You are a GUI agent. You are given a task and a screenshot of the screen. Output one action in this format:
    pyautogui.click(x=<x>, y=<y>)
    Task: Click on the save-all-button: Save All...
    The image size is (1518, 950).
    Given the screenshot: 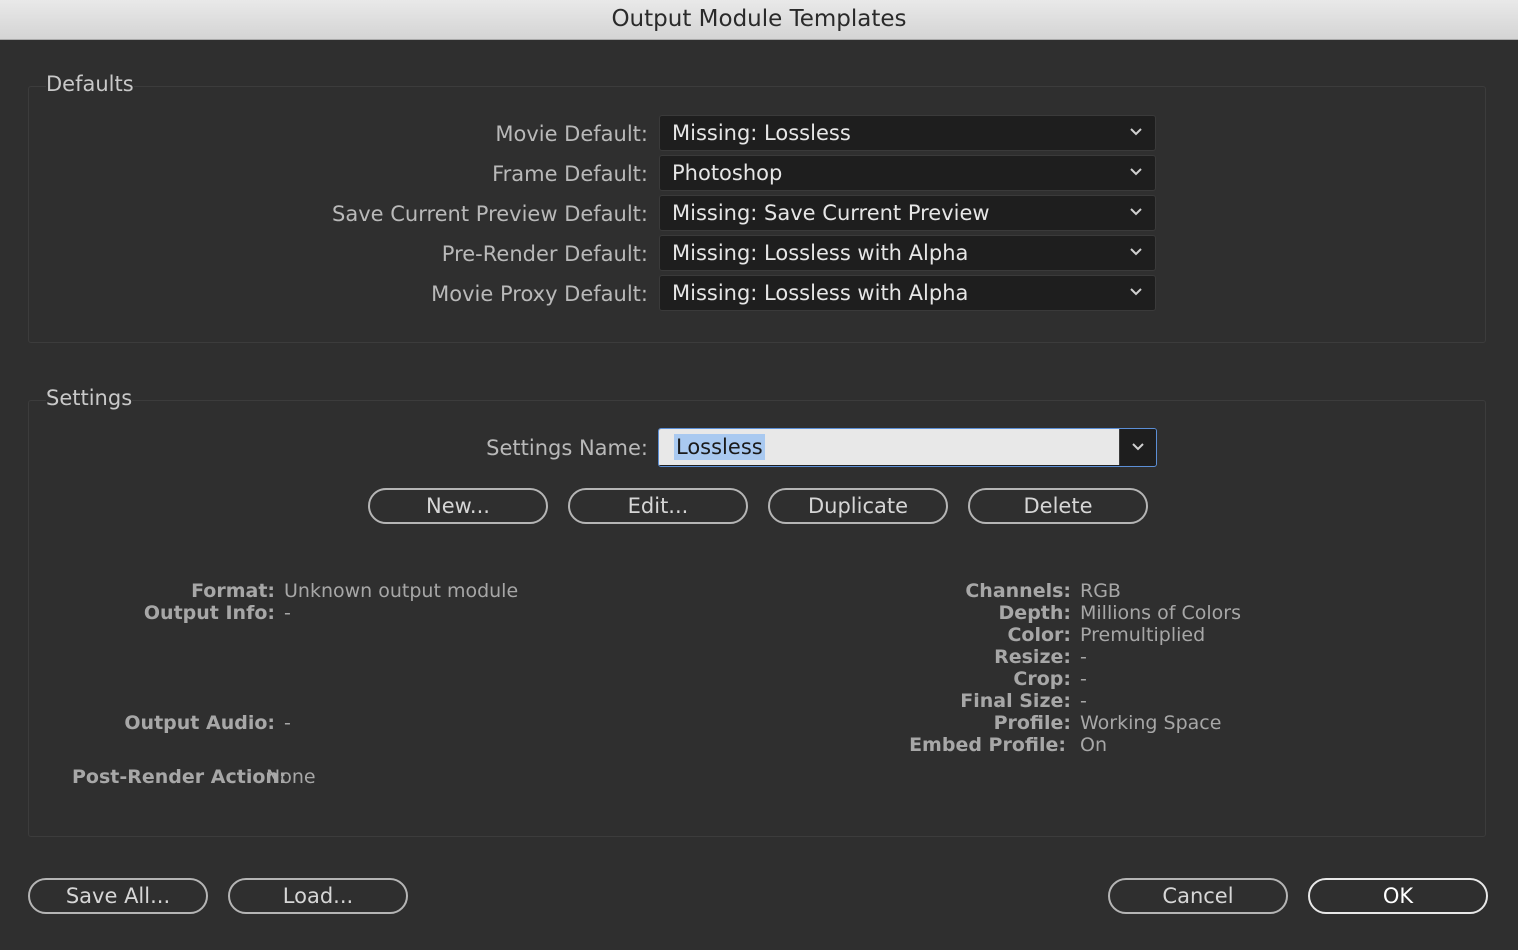 What is the action you would take?
    pyautogui.click(x=118, y=896)
    